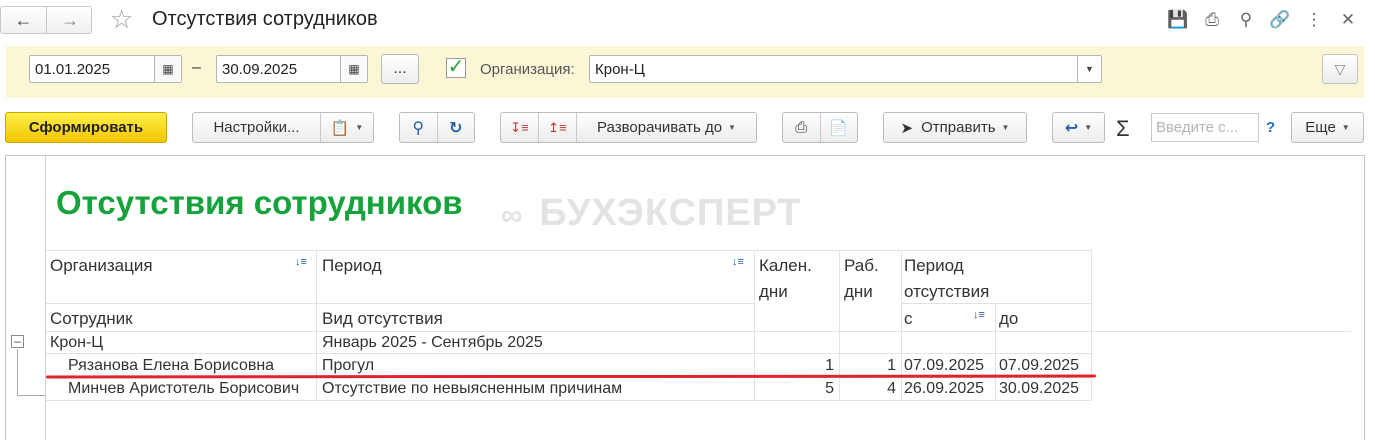 The width and height of the screenshot is (1375, 440). I want to click on more-dropdown: Еще ▼, so click(1327, 127).